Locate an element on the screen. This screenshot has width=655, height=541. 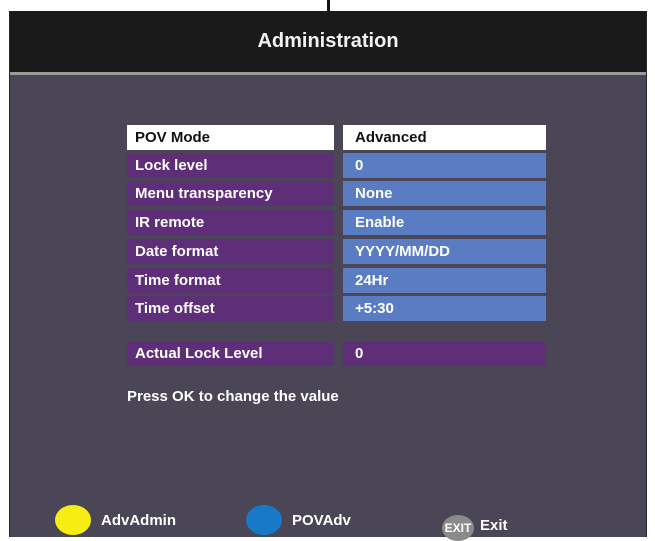
setting-value: None is located at coordinates (444, 193).